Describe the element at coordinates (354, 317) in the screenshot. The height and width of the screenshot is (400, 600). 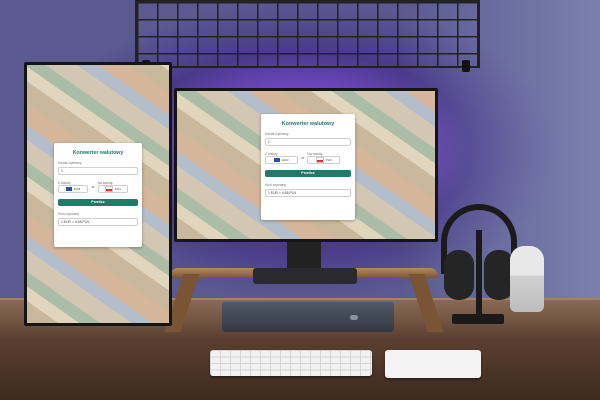
I see `laptop-logo-icon` at that location.